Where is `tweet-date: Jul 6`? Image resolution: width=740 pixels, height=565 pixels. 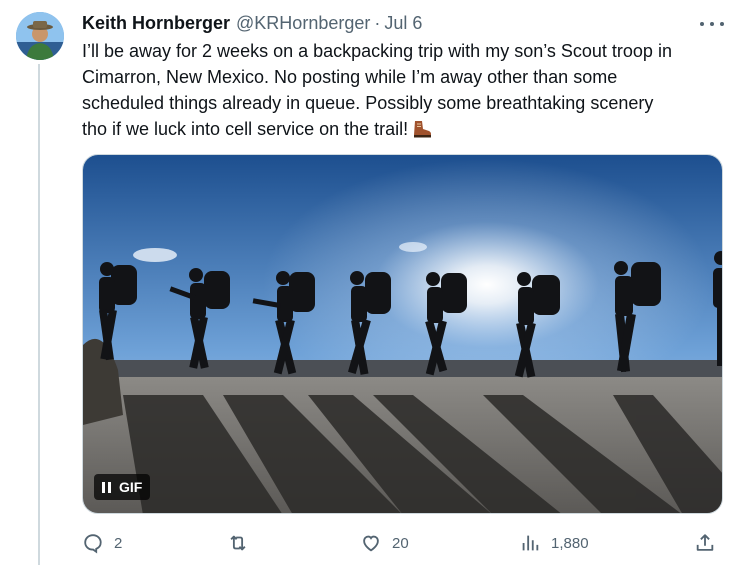
tweet-date: Jul 6 is located at coordinates (403, 23).